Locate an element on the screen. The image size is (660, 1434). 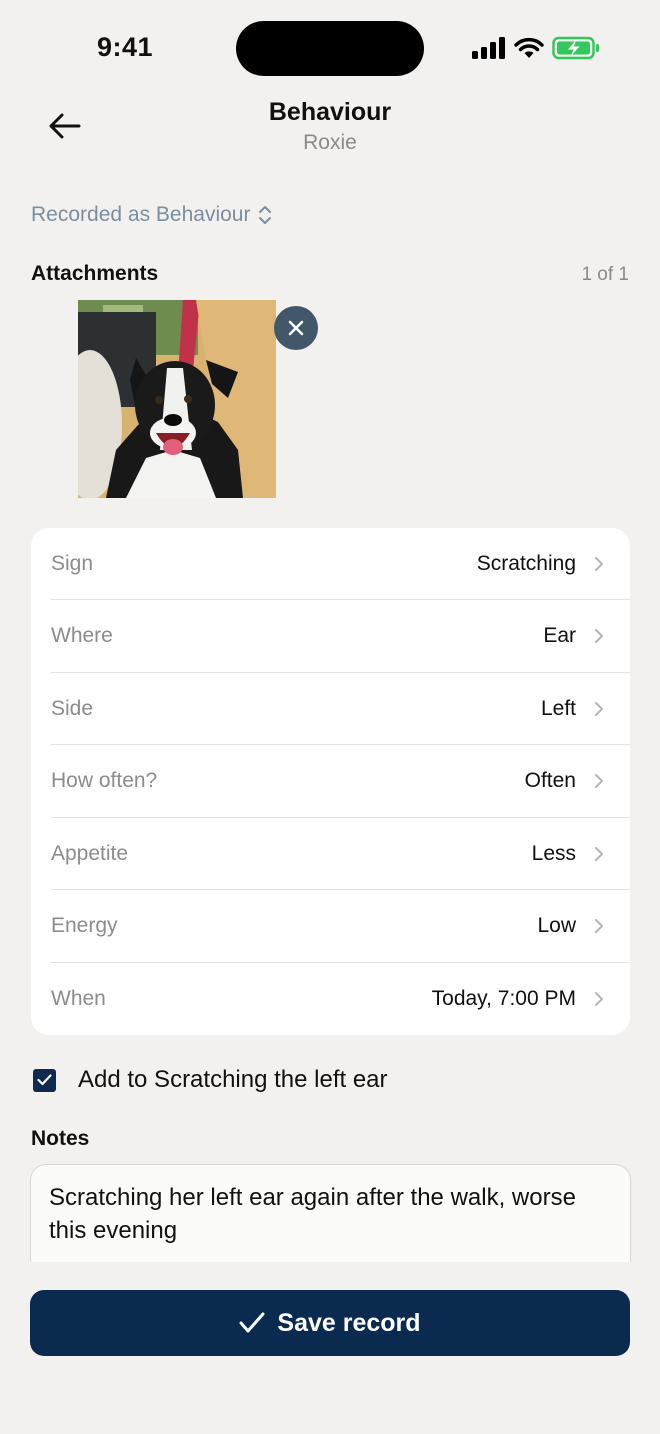
detail-label: Energy is located at coordinates (84, 925).